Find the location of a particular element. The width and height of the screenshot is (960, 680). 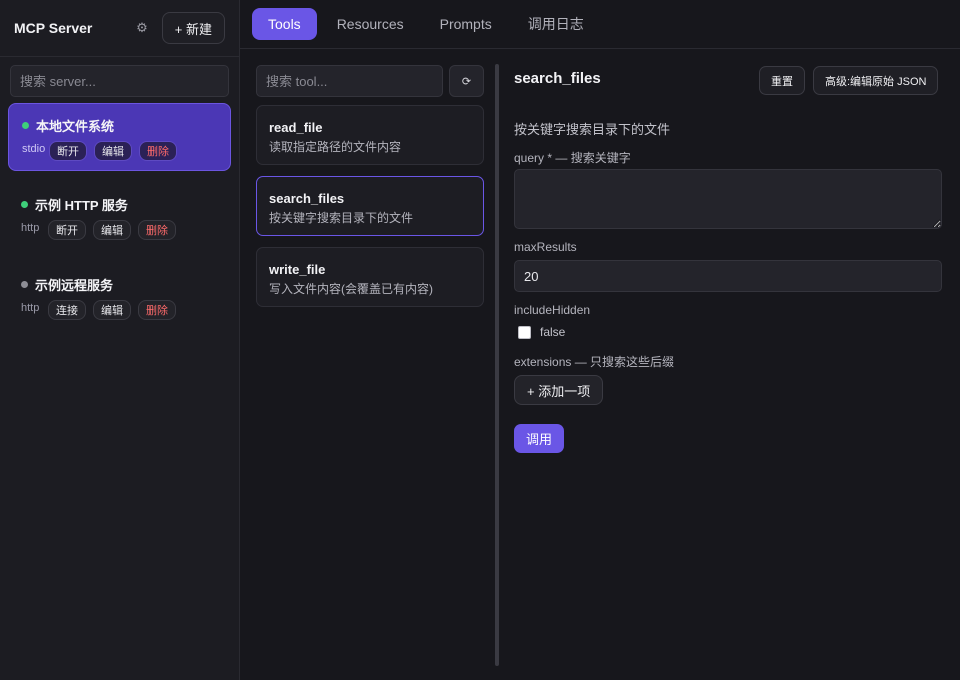

max-results-field is located at coordinates (728, 276).